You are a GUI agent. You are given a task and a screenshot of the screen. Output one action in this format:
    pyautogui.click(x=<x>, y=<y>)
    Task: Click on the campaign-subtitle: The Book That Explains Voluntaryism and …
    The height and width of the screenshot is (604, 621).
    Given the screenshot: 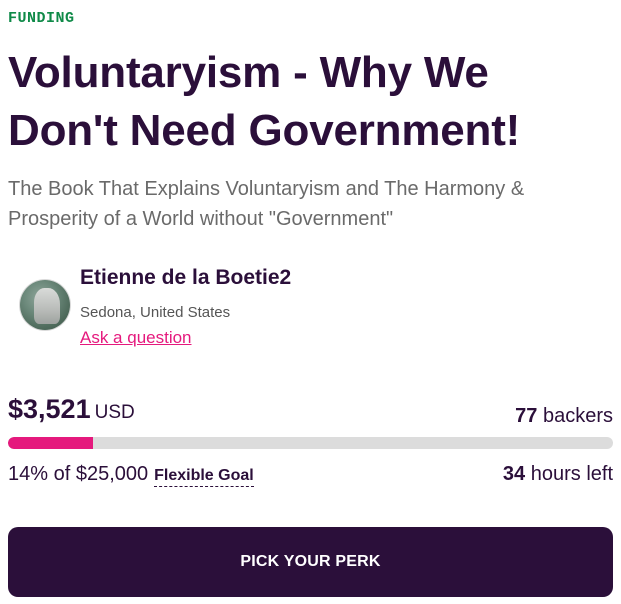 What is the action you would take?
    pyautogui.click(x=266, y=204)
    